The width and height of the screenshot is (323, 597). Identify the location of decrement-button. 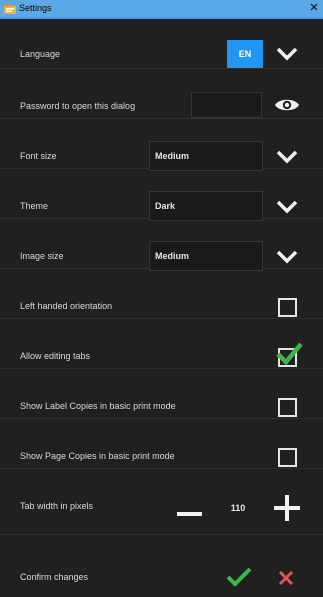
(189, 504).